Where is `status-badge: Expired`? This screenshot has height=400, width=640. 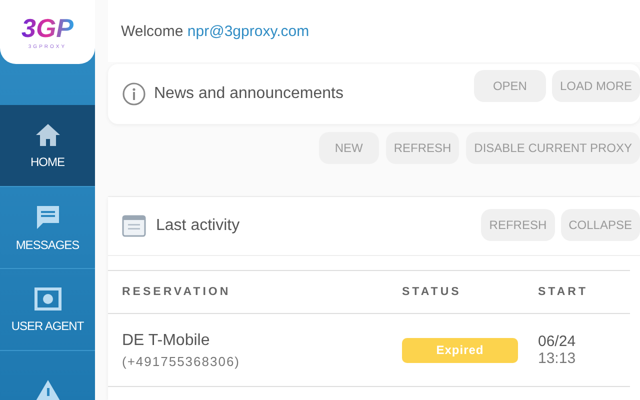
status-badge: Expired is located at coordinates (460, 350).